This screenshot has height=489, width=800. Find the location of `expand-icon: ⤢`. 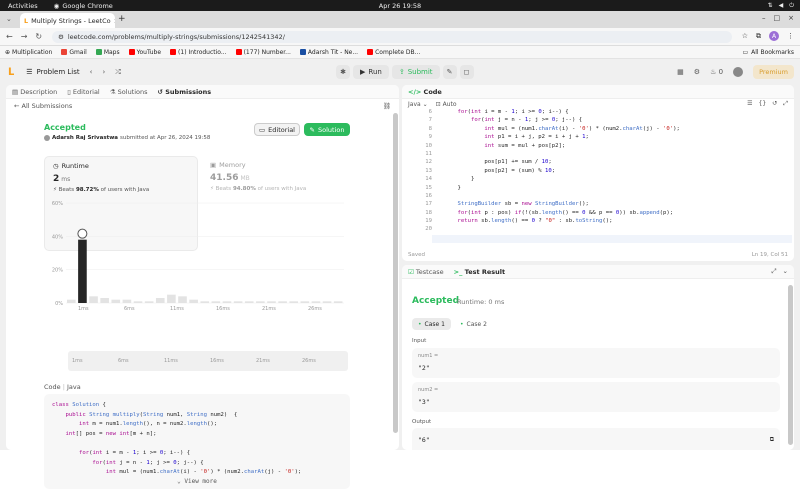

expand-icon: ⤢ is located at coordinates (773, 271).